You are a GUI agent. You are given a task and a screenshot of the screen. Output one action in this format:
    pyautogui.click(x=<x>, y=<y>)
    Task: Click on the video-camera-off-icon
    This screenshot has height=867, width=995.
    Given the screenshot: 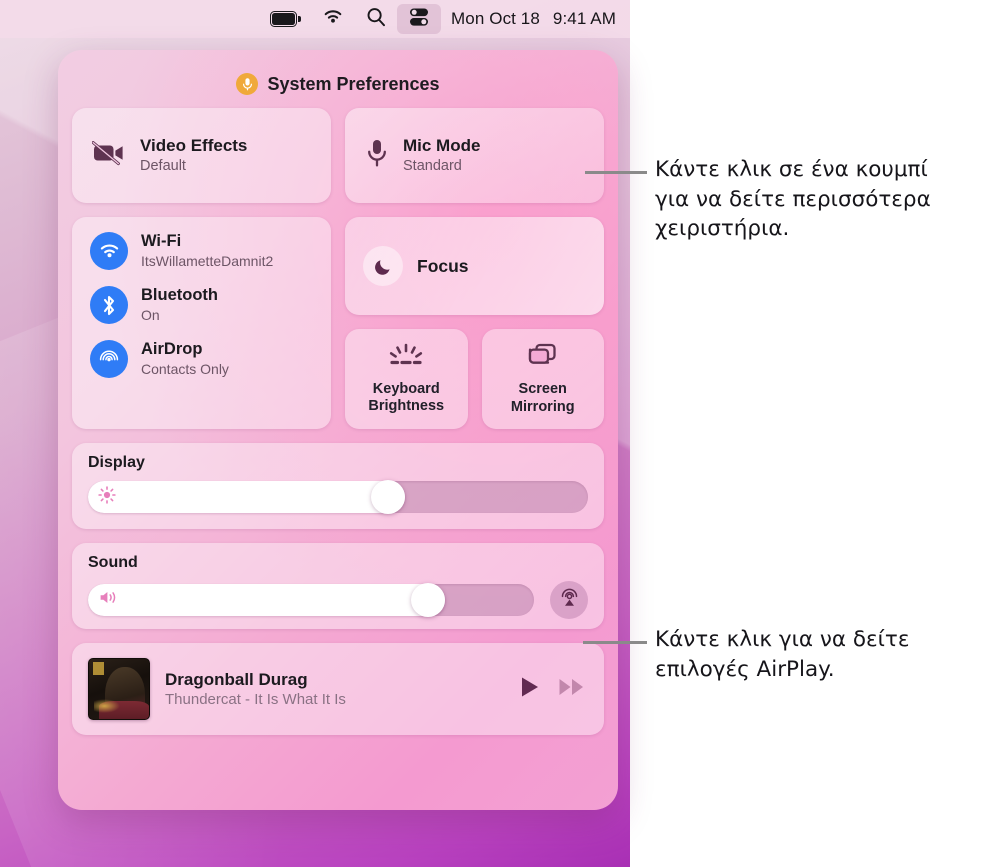 What is the action you would take?
    pyautogui.click(x=108, y=155)
    